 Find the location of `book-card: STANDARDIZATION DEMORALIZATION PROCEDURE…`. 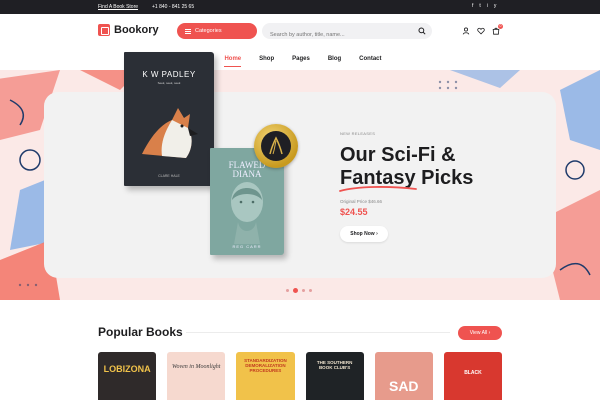

book-card: STANDARDIZATION DEMORALIZATION PROCEDURE… is located at coordinates (265, 376).